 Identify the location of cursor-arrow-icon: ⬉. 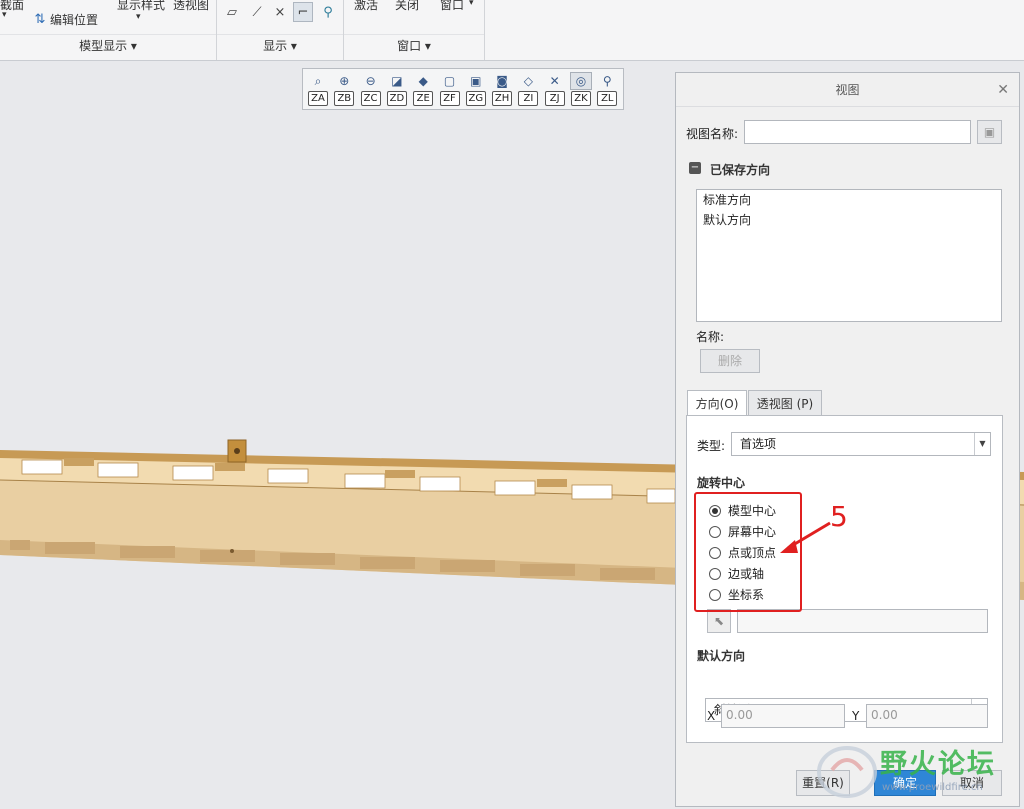
(719, 621).